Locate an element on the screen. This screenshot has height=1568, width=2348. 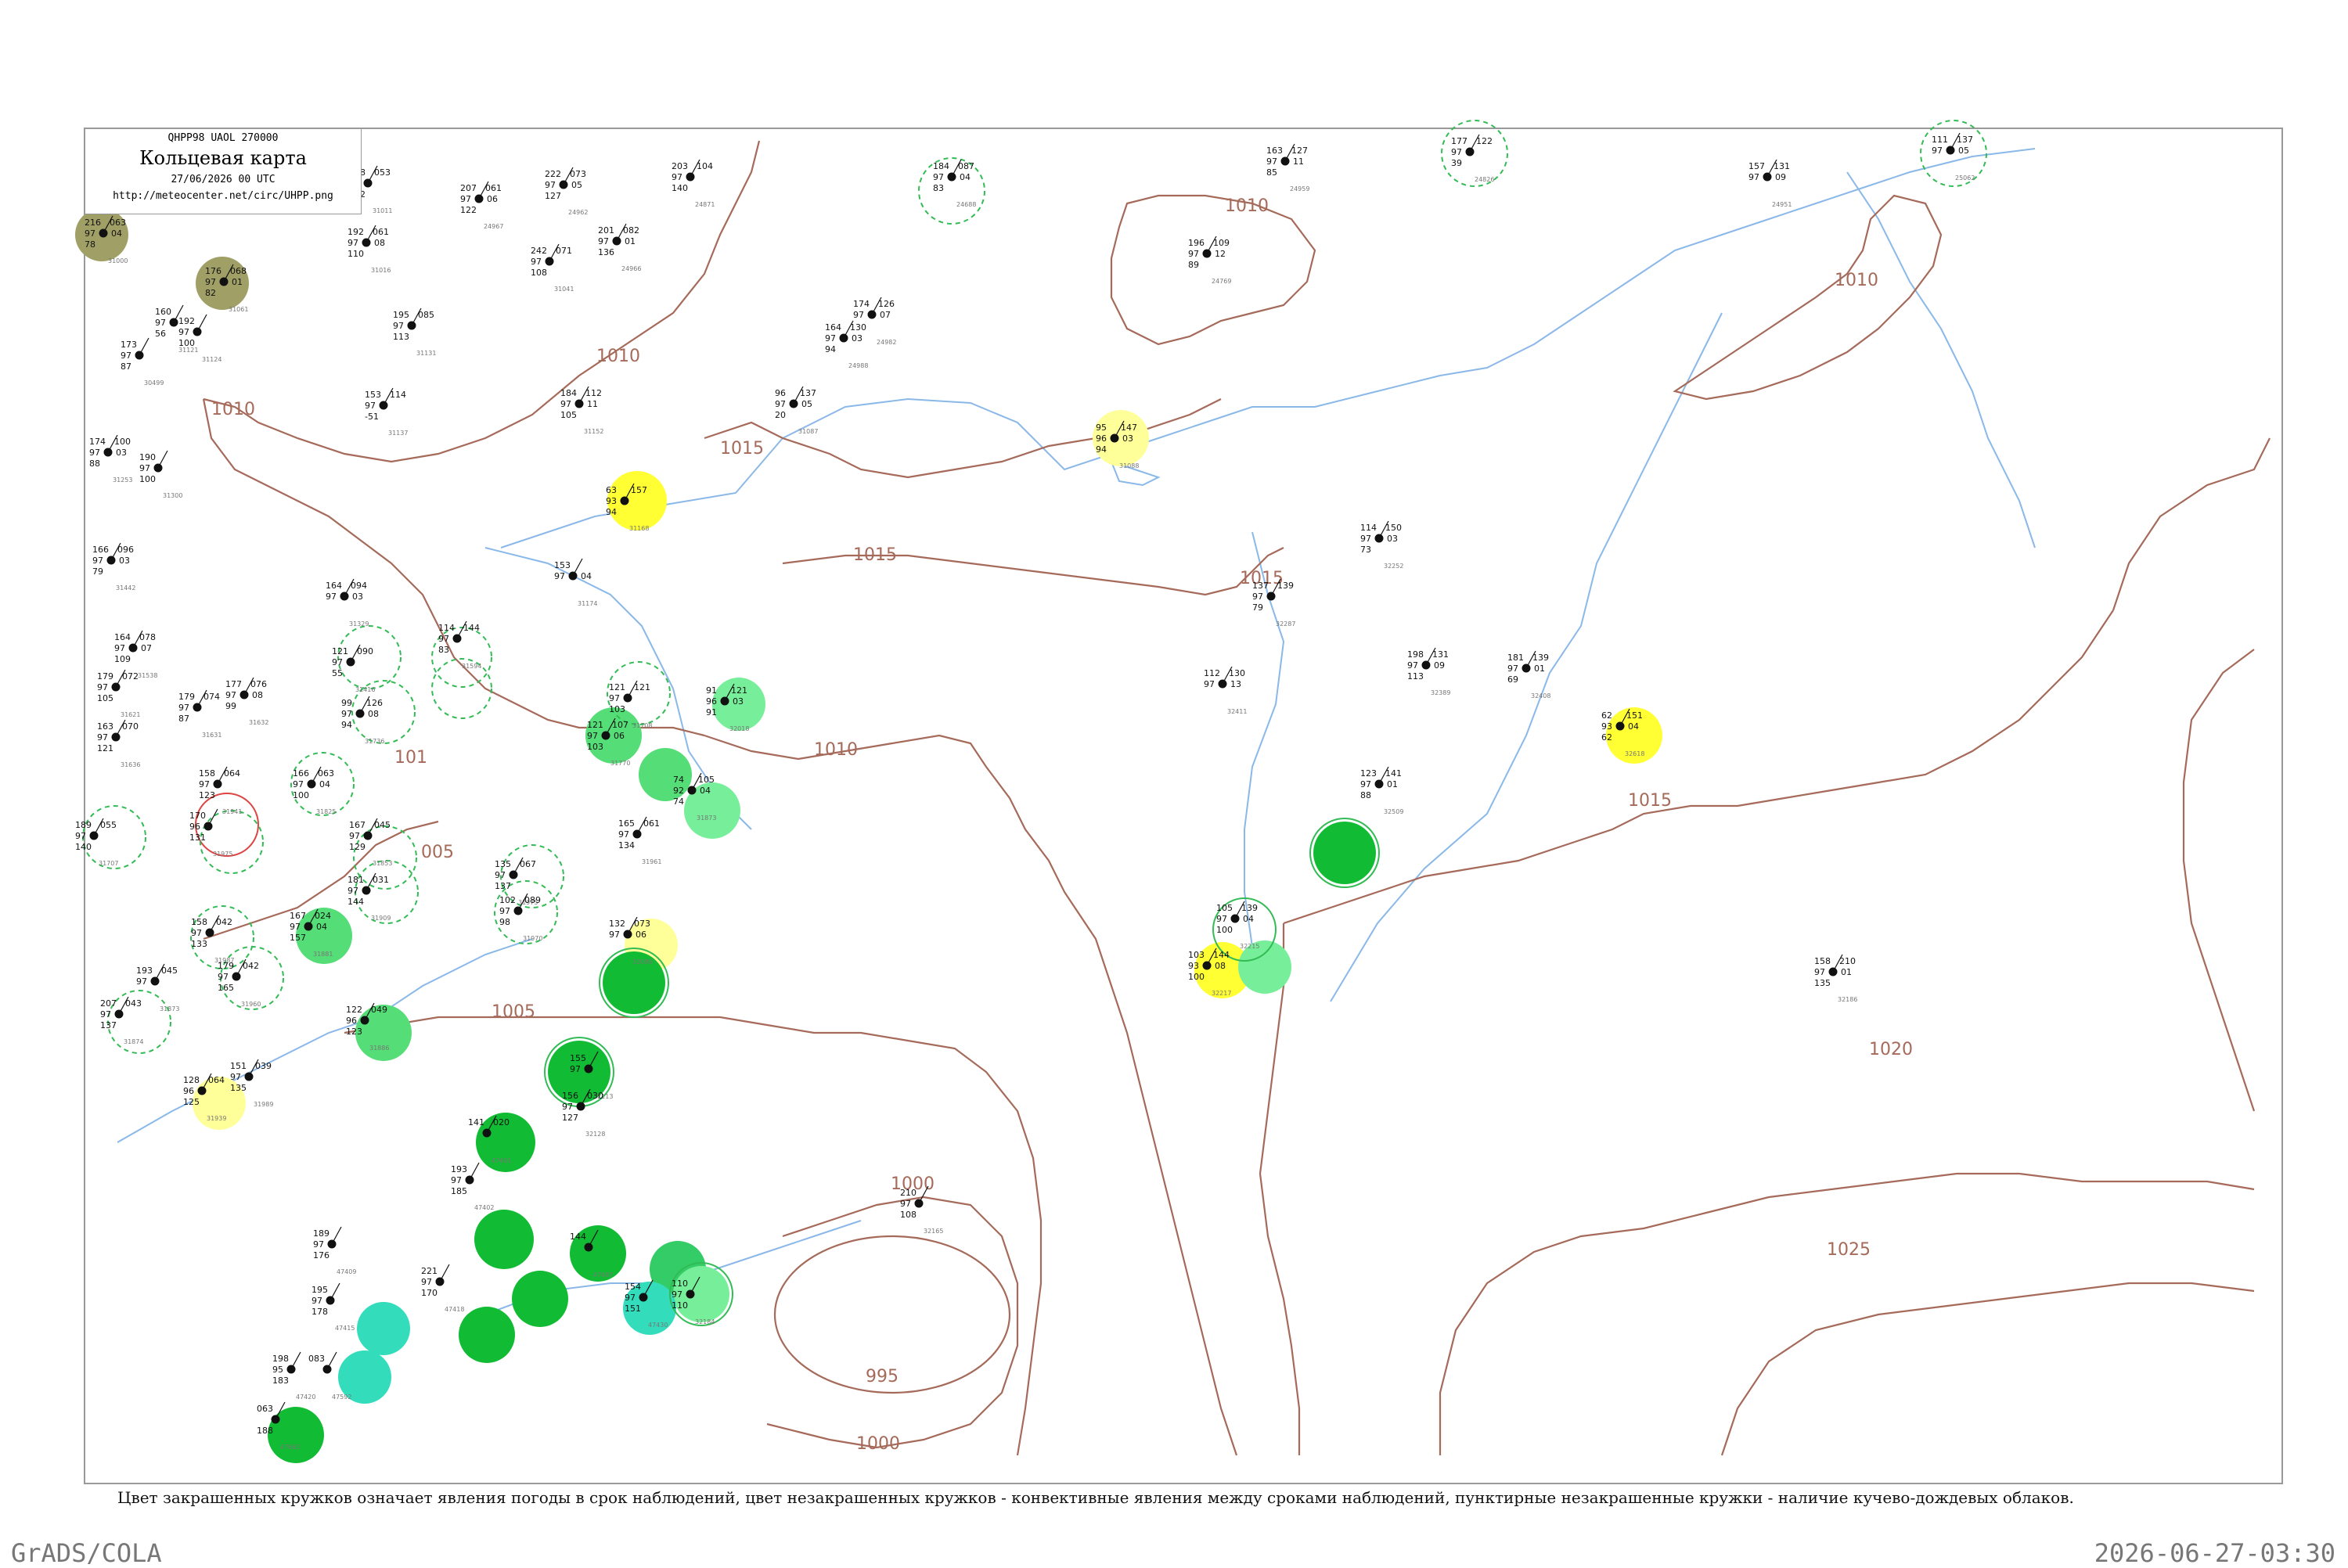
station-temp: 167 is located at coordinates (357, 825).